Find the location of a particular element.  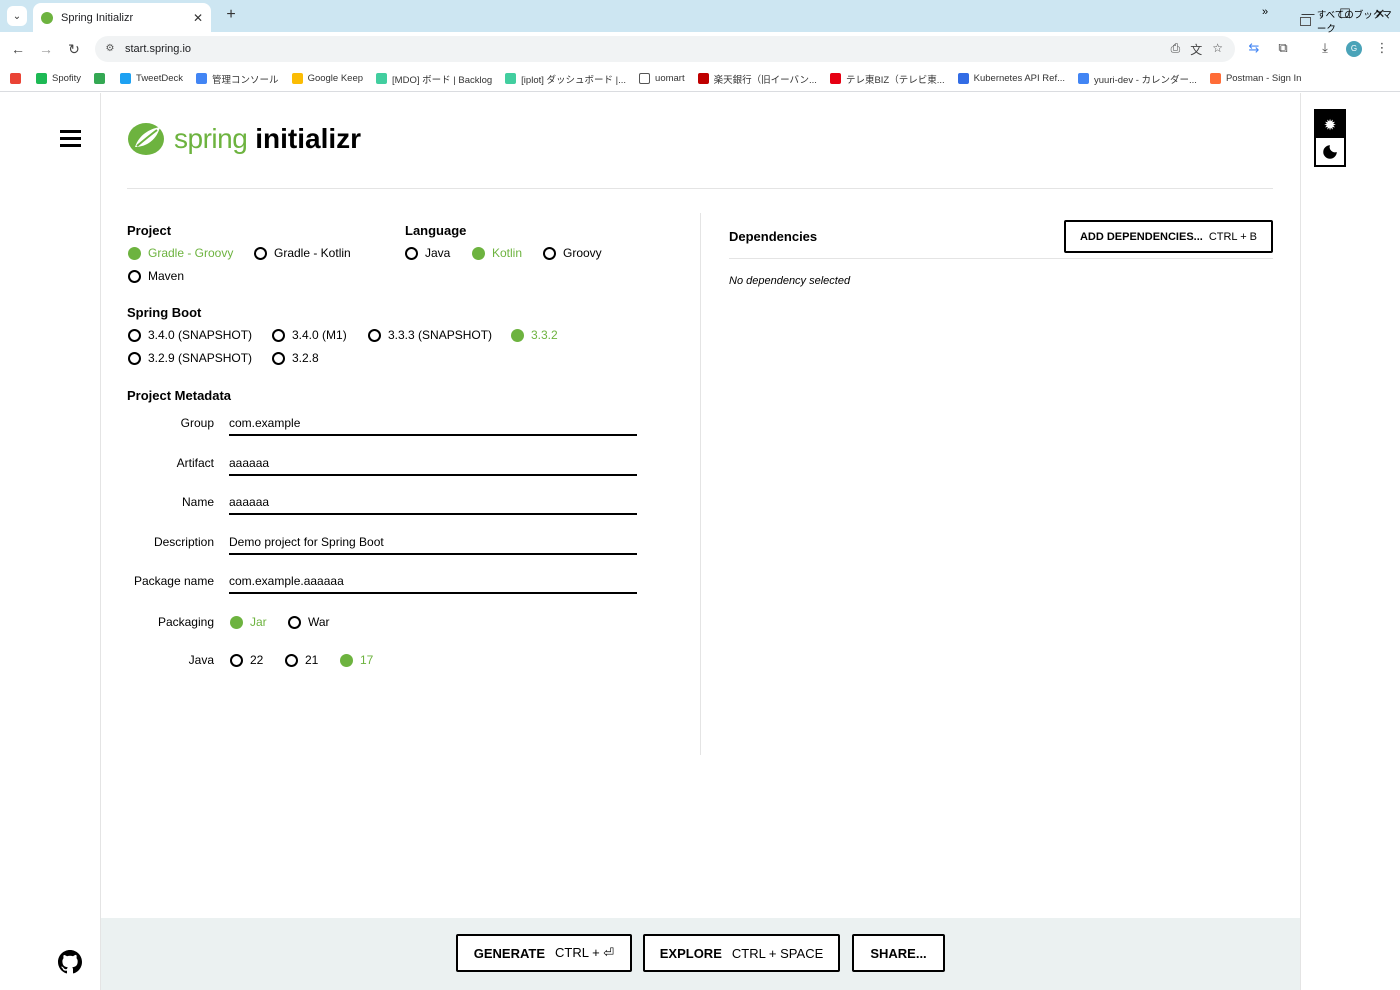

spring-boot-radio-3-2-8: 3.2.8 is located at coordinates (295, 358).